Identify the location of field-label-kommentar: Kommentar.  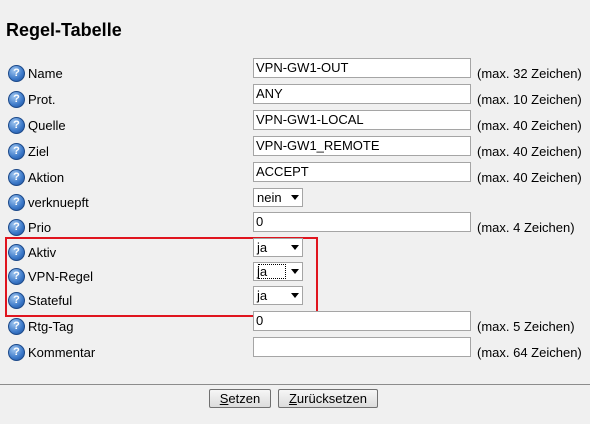
(62, 352).